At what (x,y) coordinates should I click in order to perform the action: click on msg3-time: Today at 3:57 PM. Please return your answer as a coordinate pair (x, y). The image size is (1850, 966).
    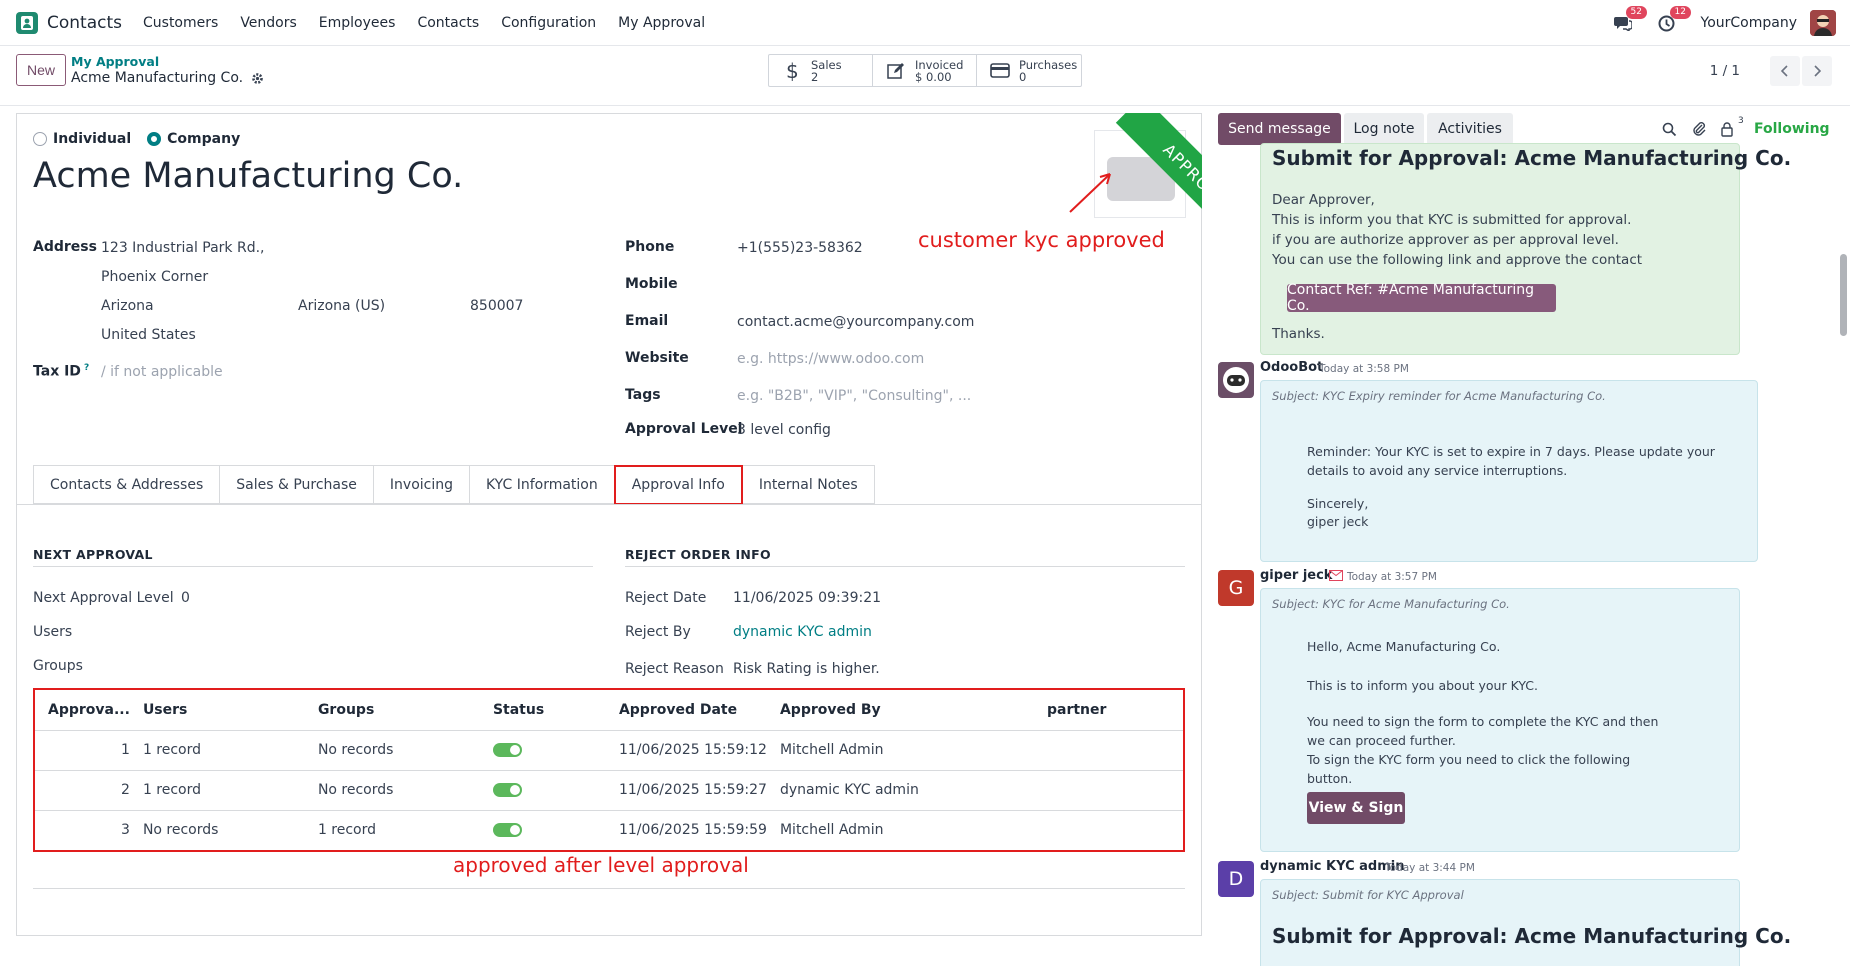
    Looking at the image, I should click on (1392, 577).